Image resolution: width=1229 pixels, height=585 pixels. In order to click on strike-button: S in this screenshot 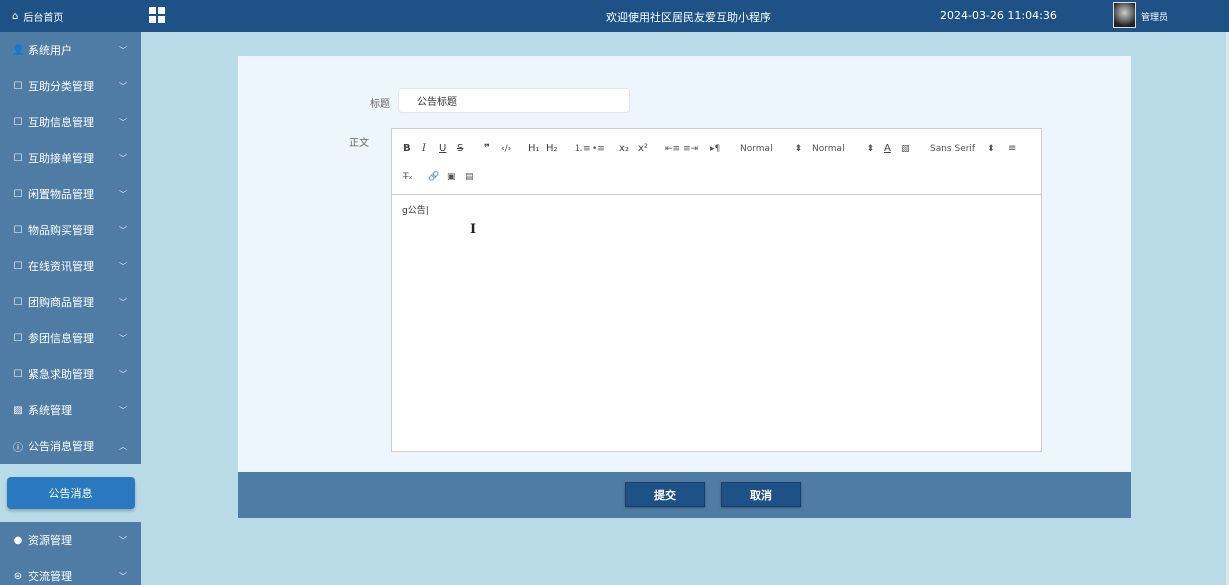, I will do `click(460, 149)`.